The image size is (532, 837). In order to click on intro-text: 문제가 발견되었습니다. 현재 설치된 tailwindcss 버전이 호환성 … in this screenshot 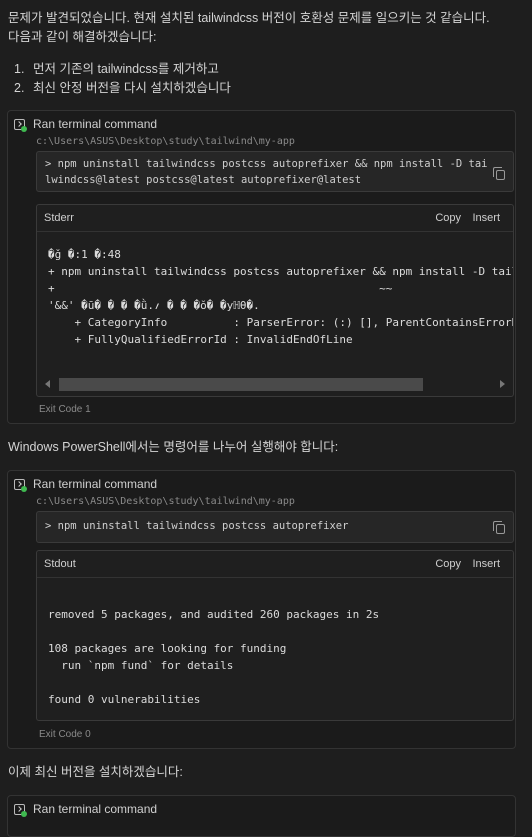, I will do `click(266, 28)`.